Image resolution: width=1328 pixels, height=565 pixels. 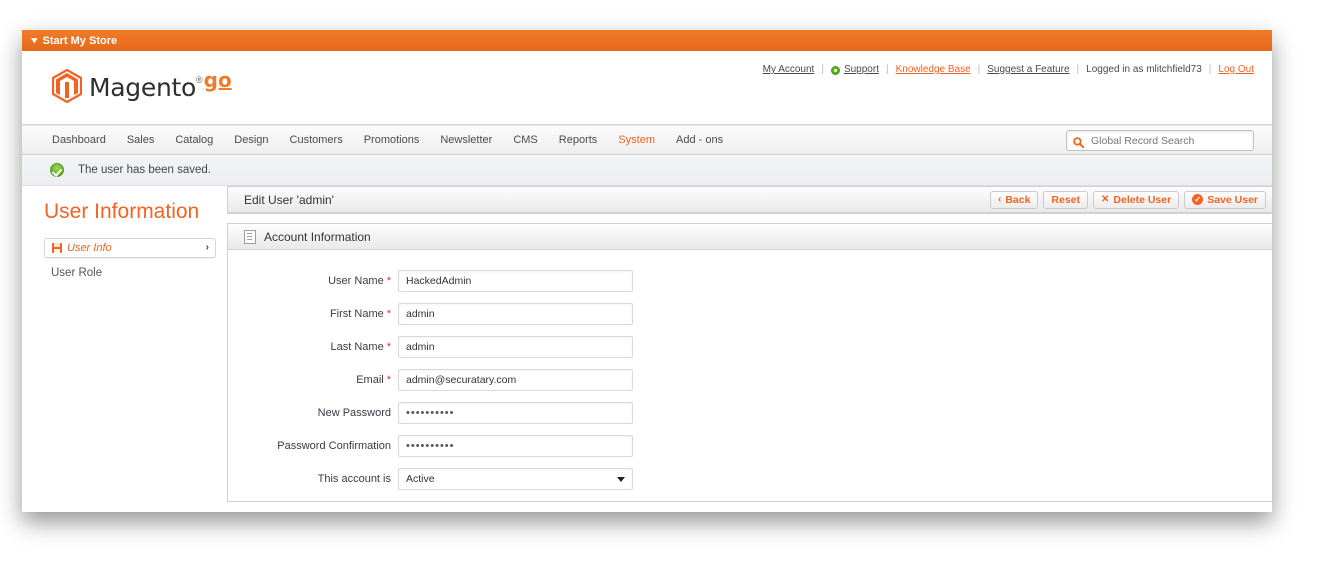 I want to click on magento-go-logo: Magento ® go, so click(x=141, y=86).